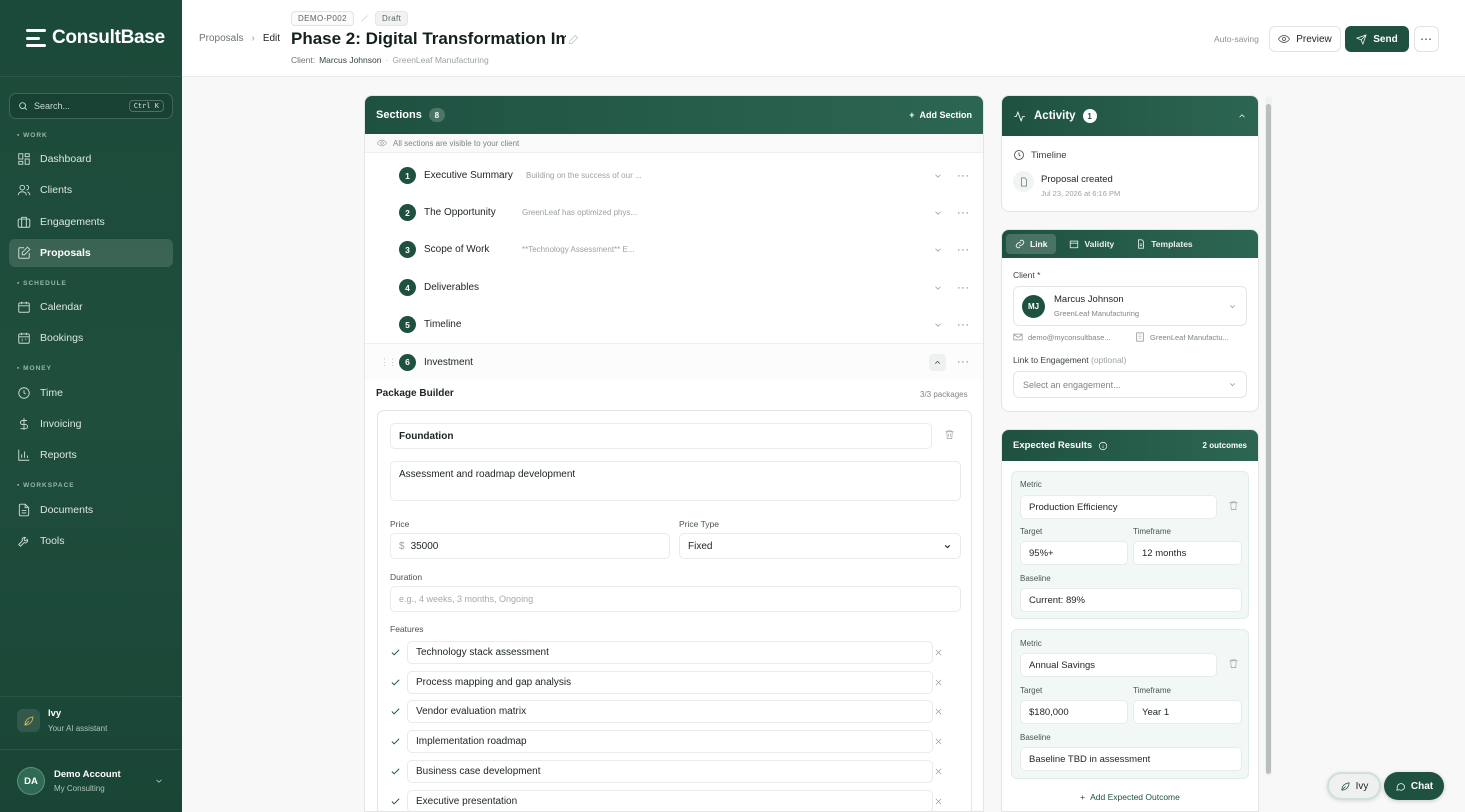  I want to click on package-builder-title: Package Builder, so click(415, 393).